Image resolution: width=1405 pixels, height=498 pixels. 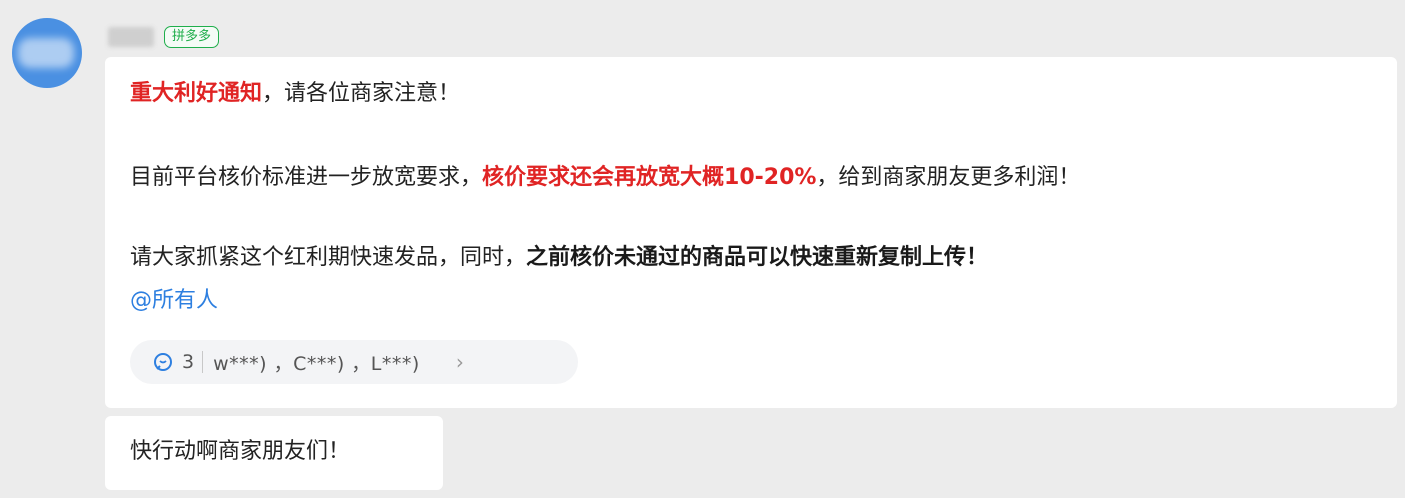 What do you see at coordinates (316, 363) in the screenshot?
I see `reply-users: w***) ，C***) ，L***)` at bounding box center [316, 363].